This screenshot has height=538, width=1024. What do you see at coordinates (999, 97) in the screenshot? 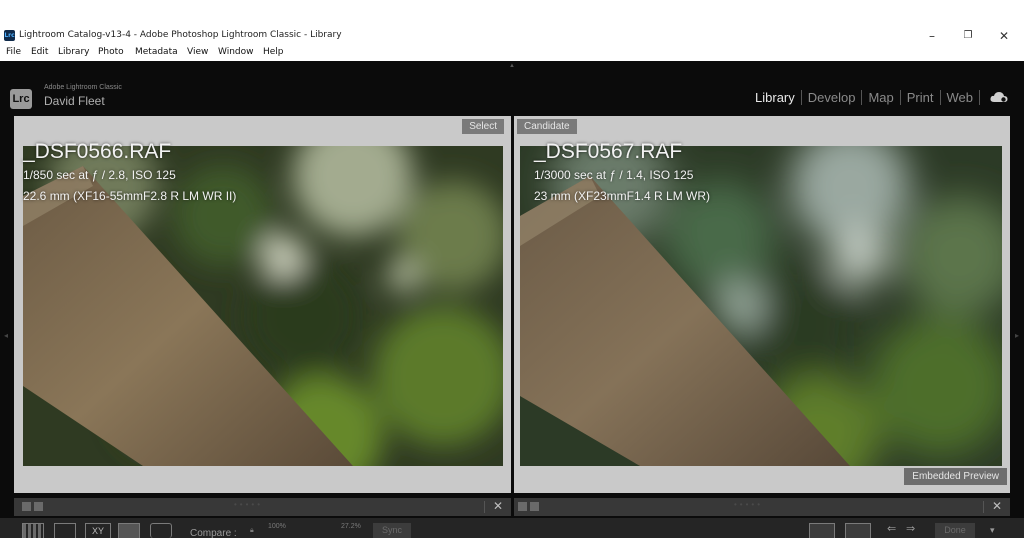
I see `cloud-sync-icon` at bounding box center [999, 97].